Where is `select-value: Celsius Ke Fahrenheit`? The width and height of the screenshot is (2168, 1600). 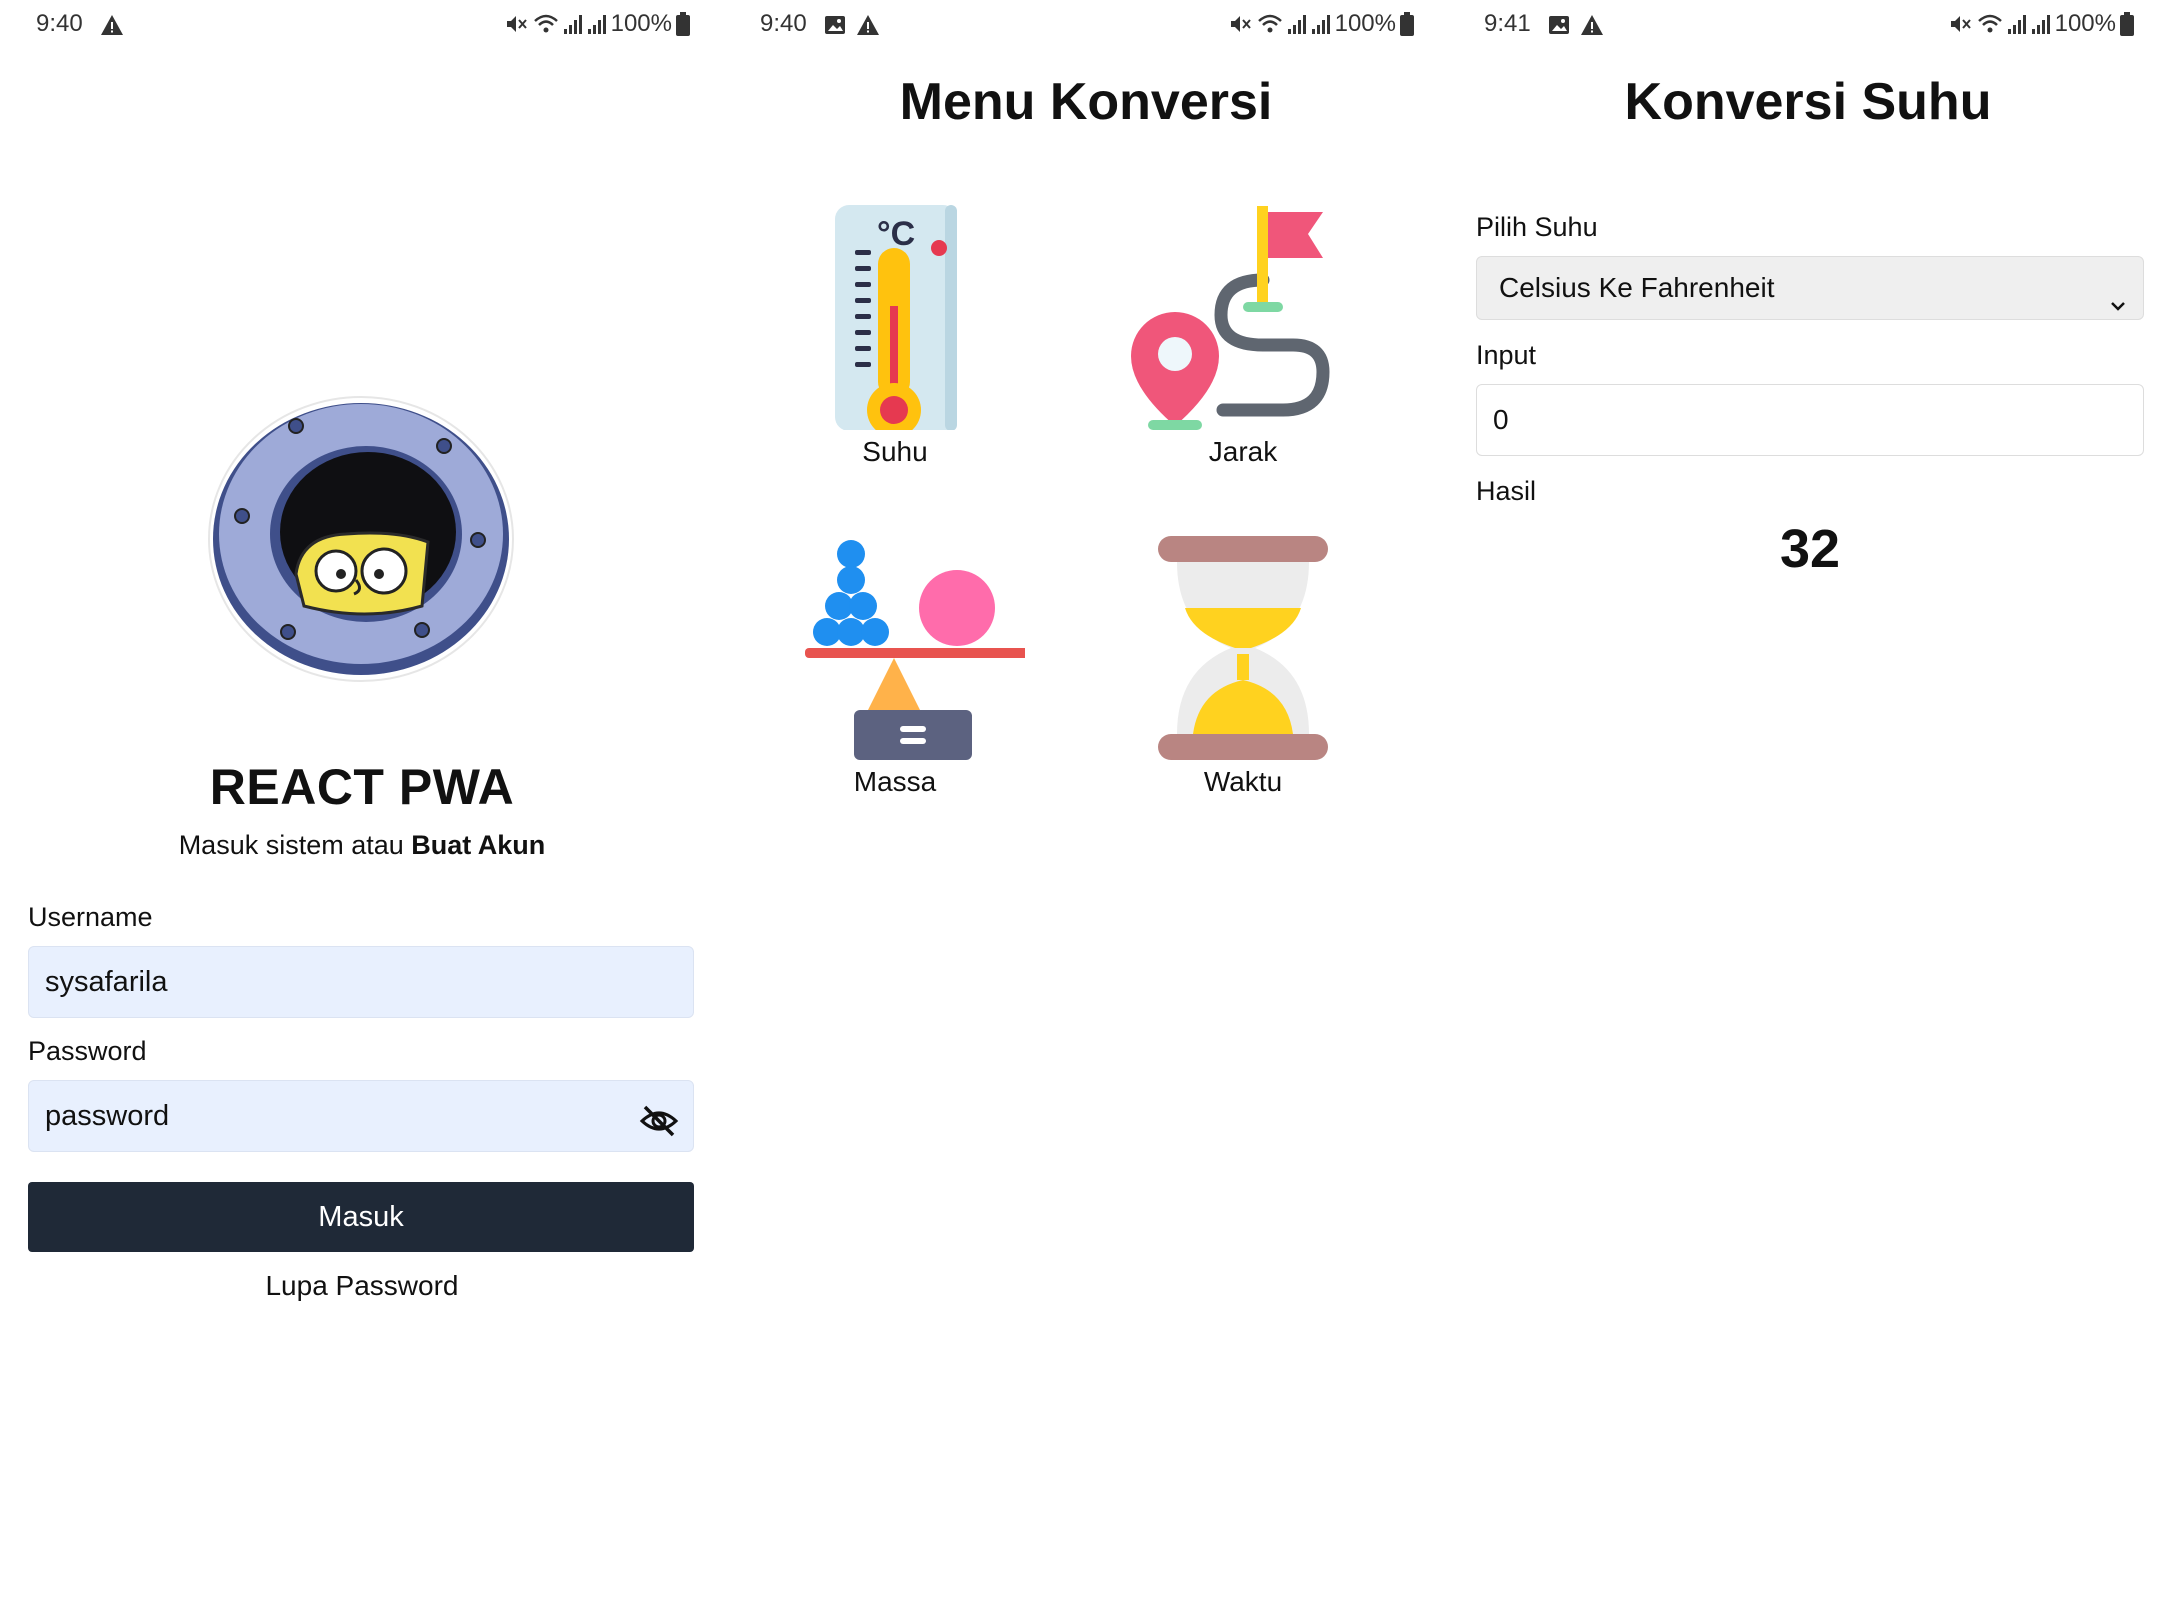 select-value: Celsius Ke Fahrenheit is located at coordinates (1637, 287).